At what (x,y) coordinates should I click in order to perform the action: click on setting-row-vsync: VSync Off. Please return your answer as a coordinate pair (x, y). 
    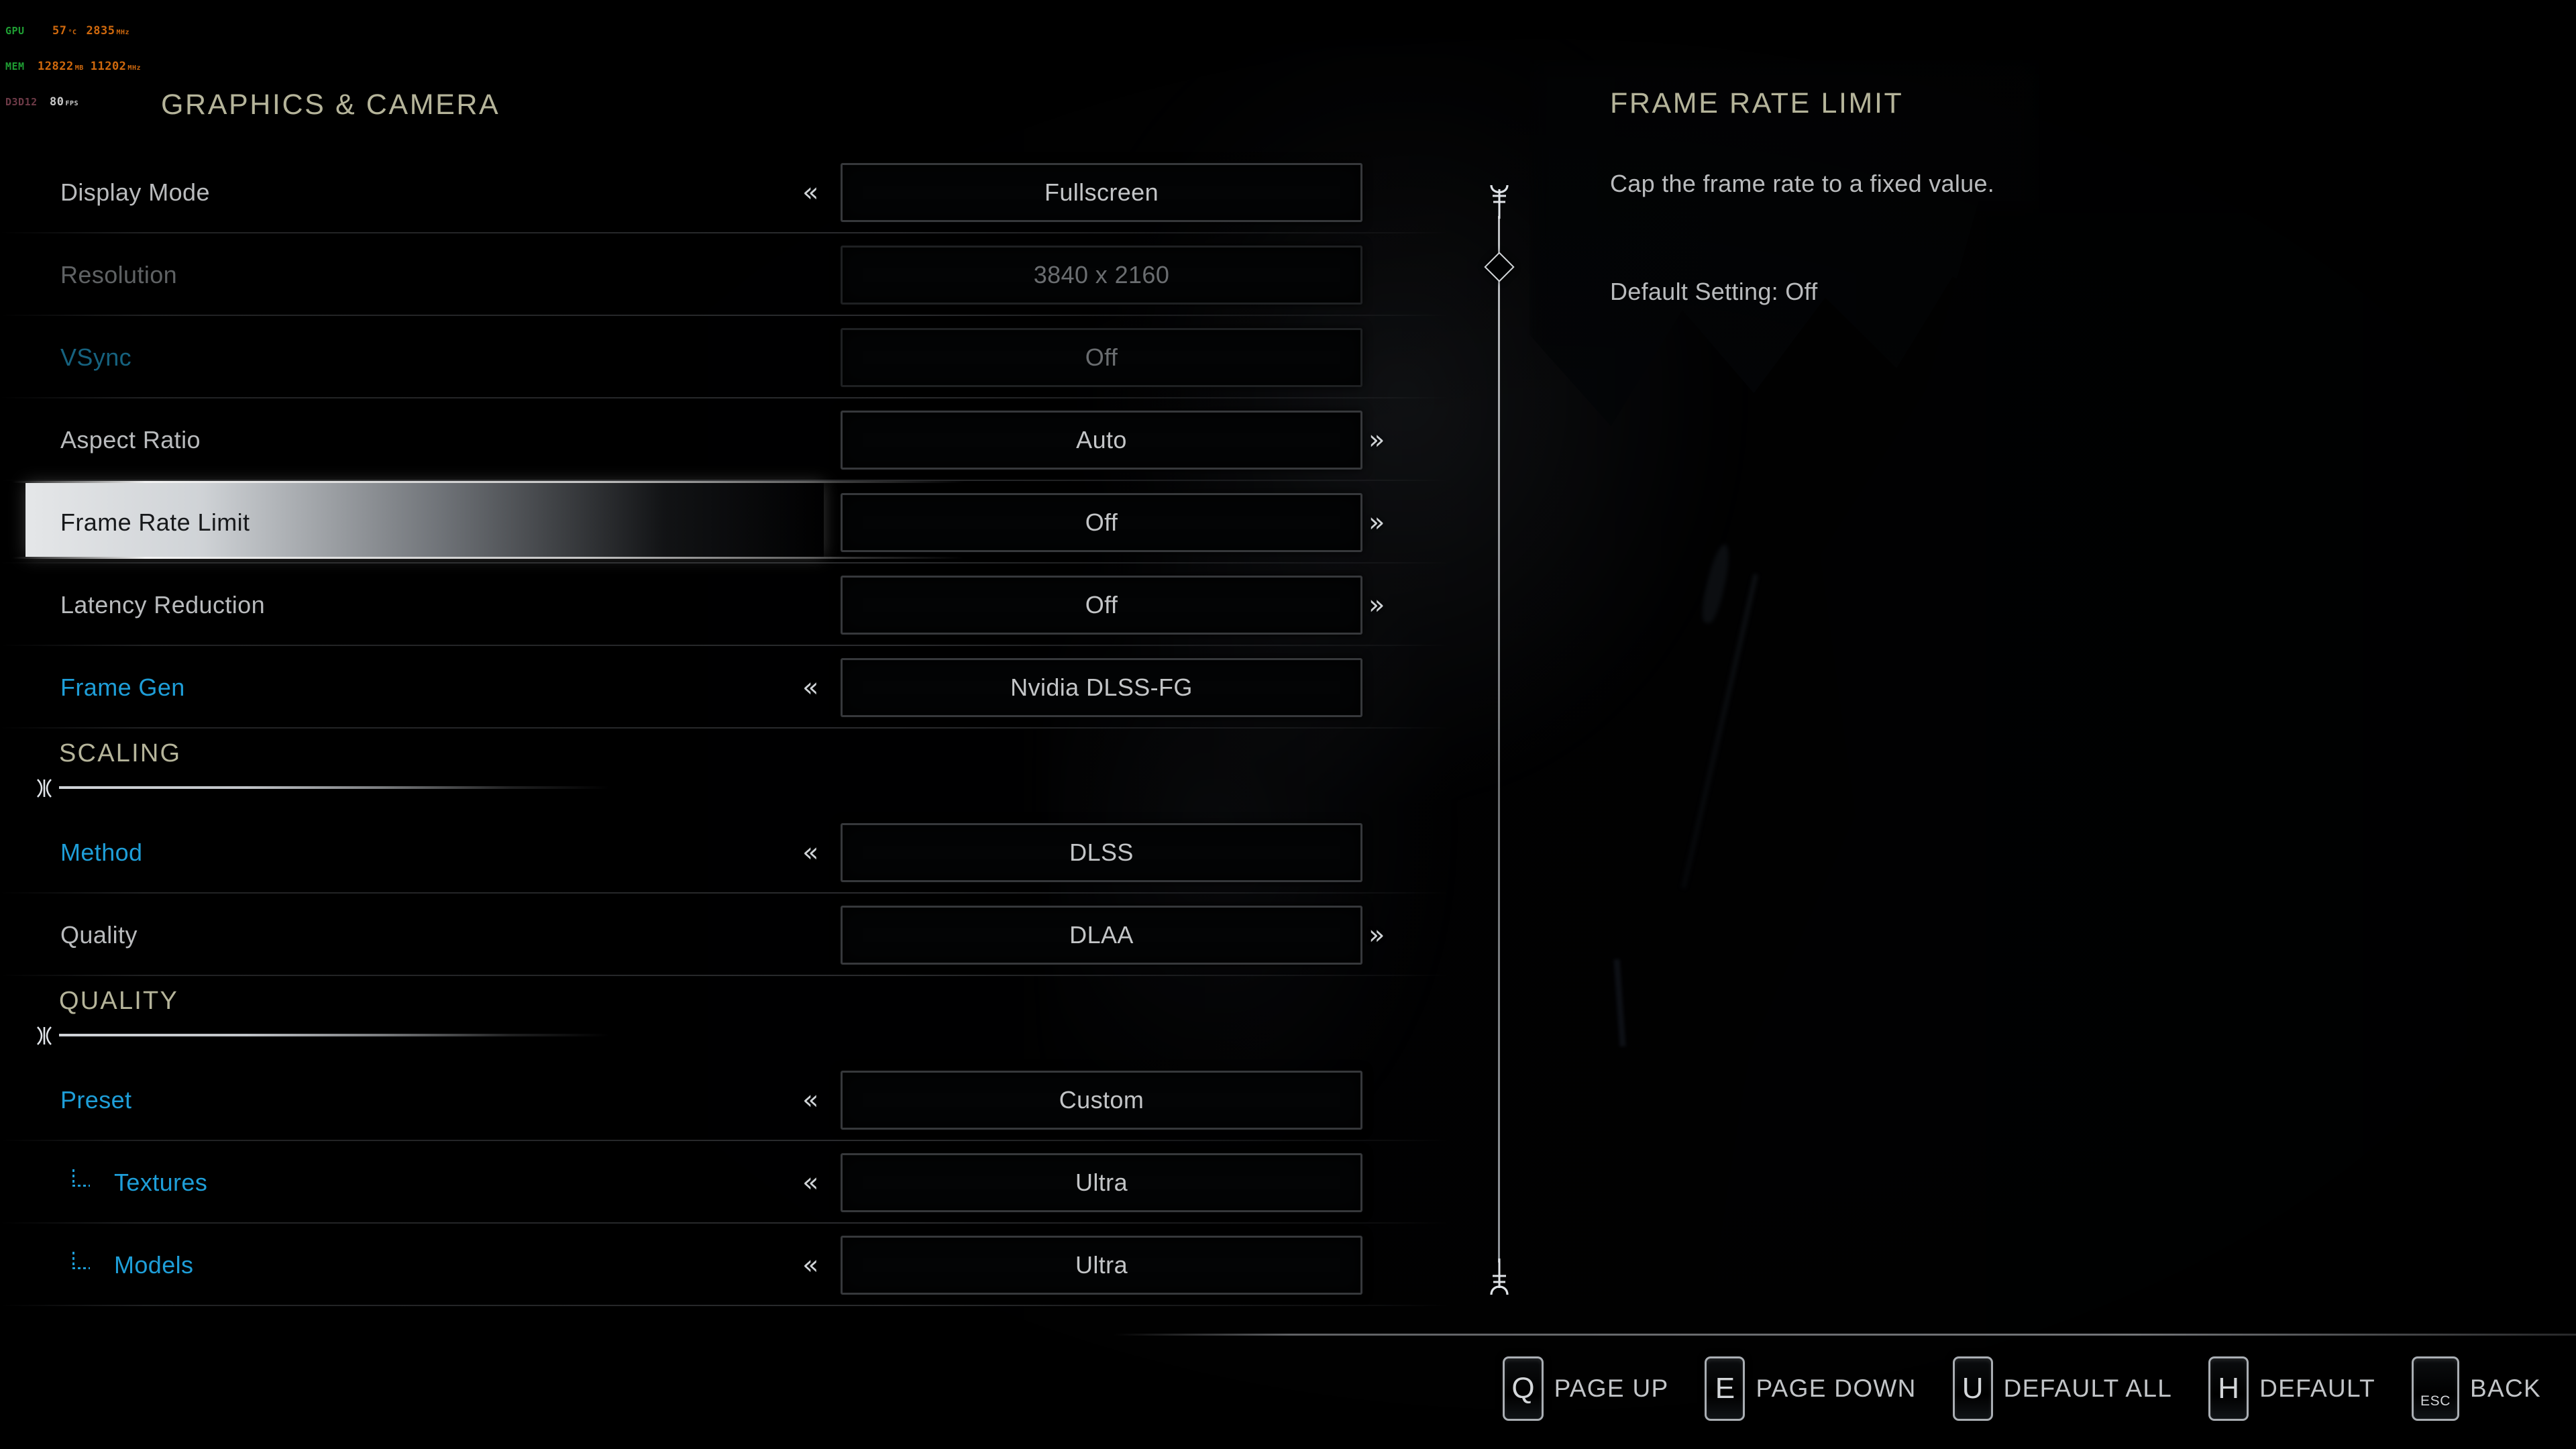
    Looking at the image, I should click on (724, 357).